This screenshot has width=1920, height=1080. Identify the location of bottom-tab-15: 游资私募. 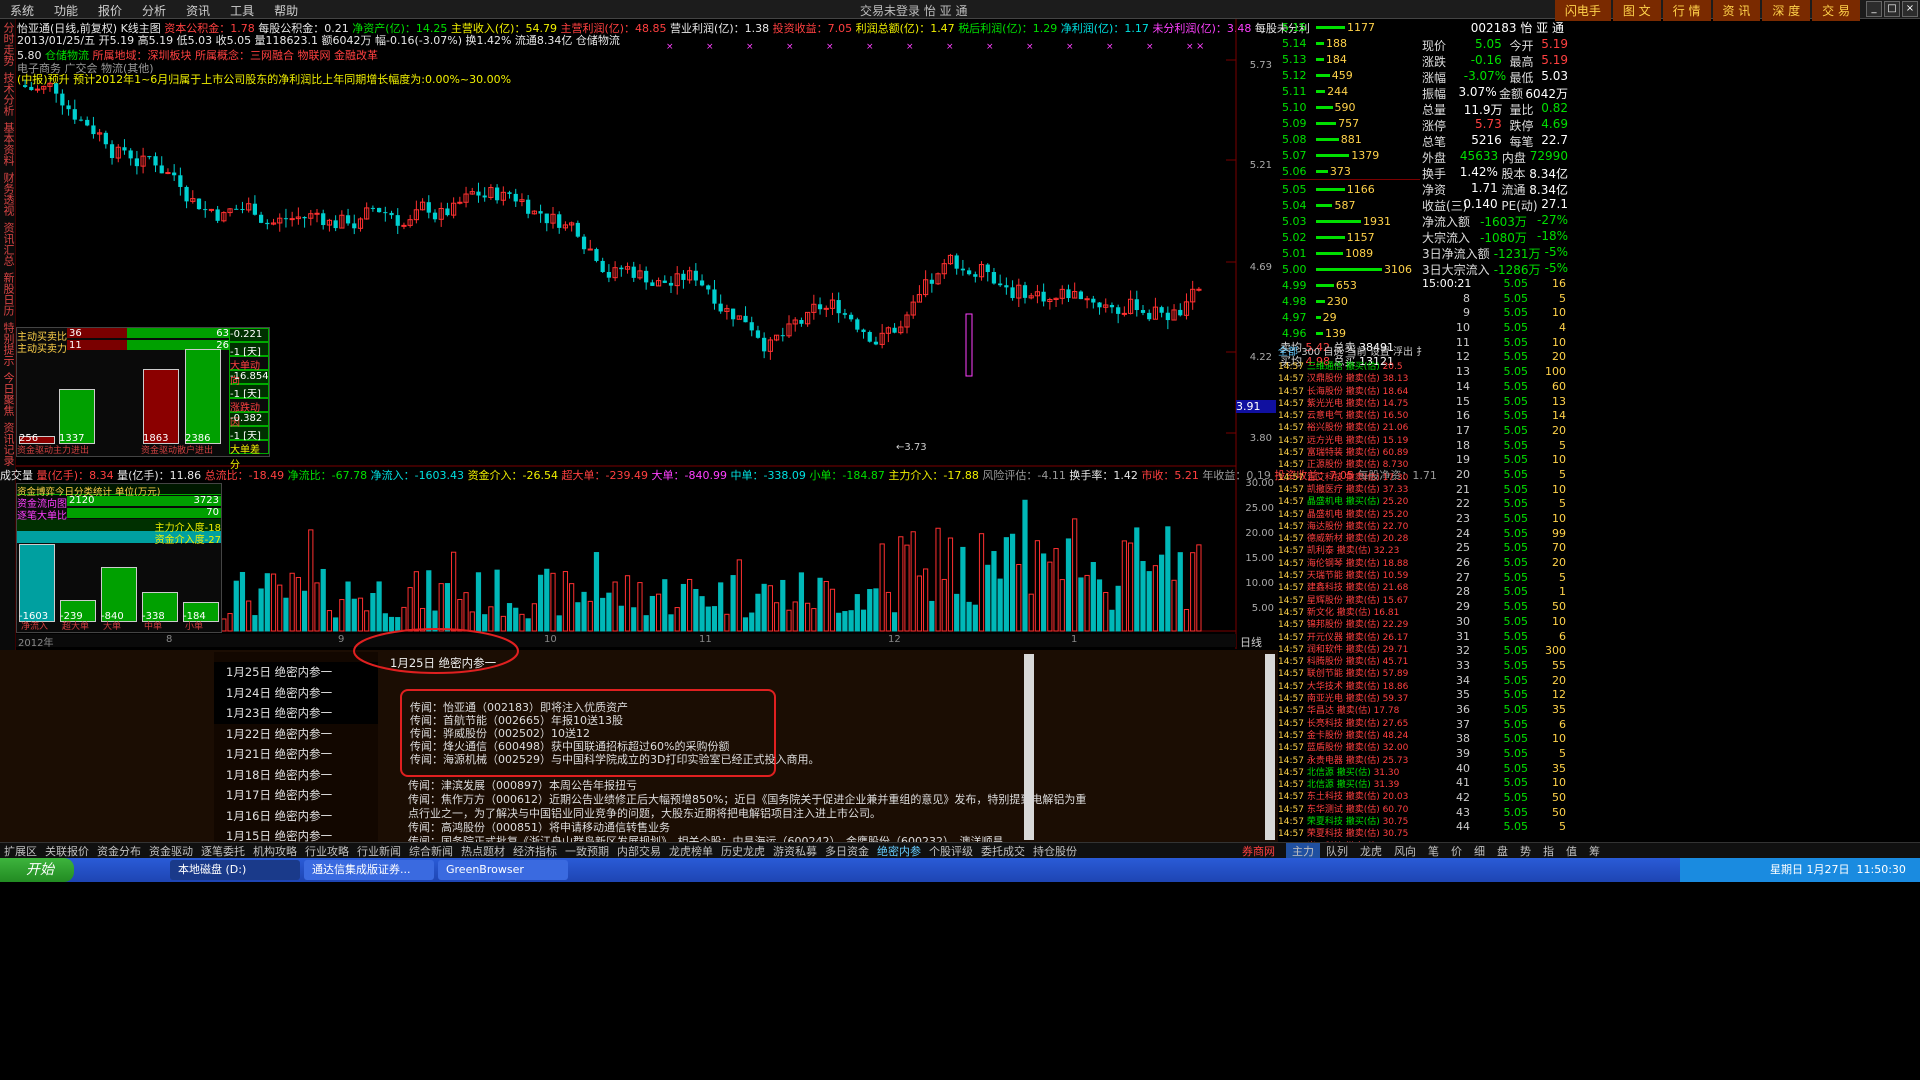
(795, 851).